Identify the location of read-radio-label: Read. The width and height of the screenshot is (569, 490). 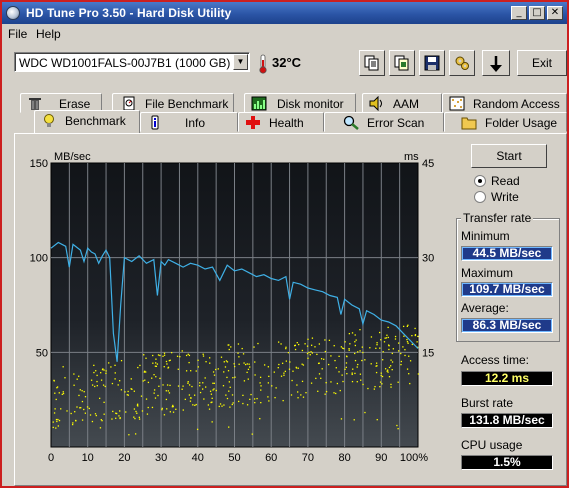
(505, 181).